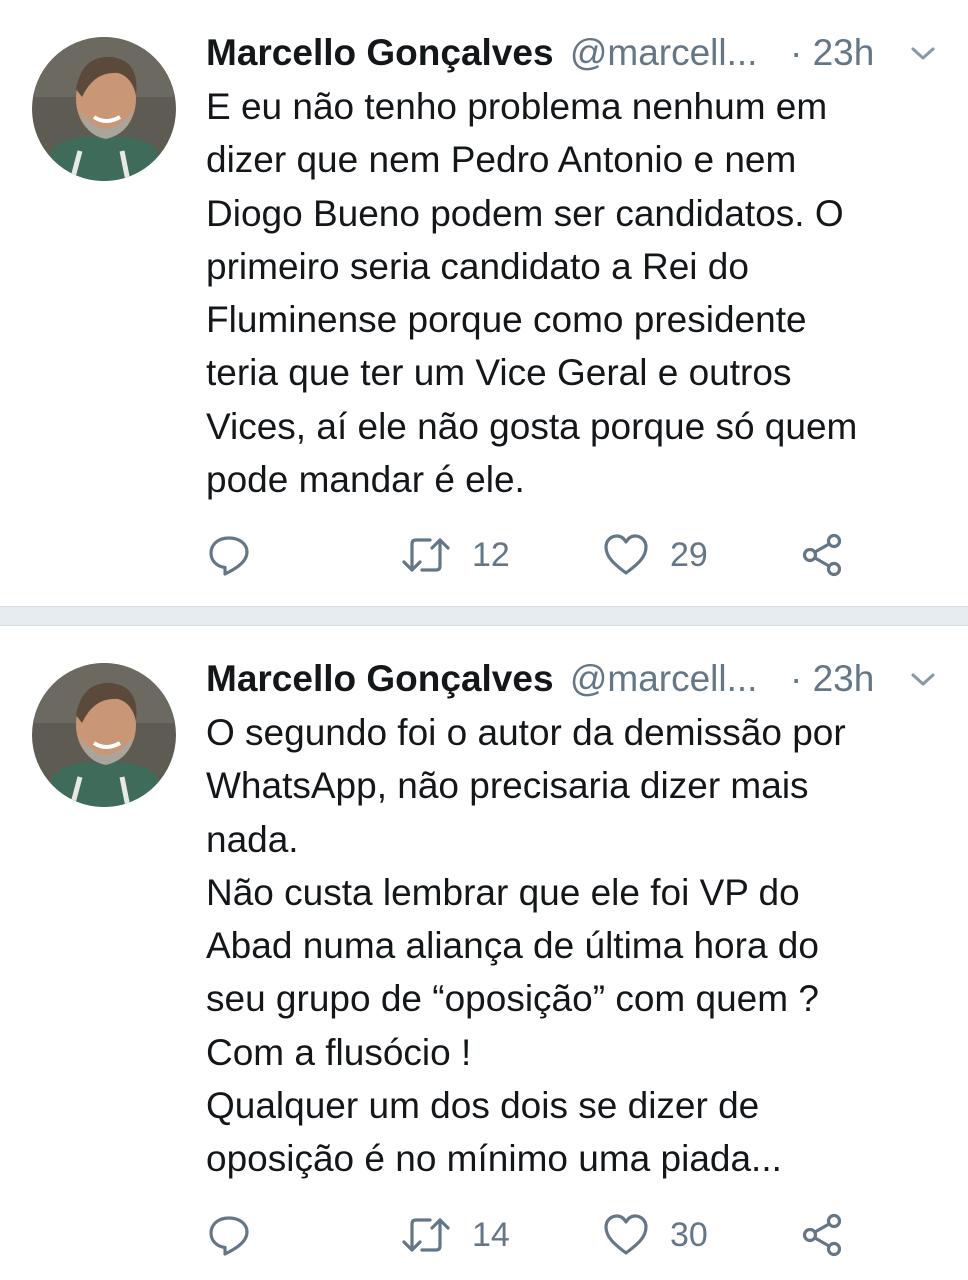  What do you see at coordinates (491, 555) in the screenshot?
I see `retweet-count: 12` at bounding box center [491, 555].